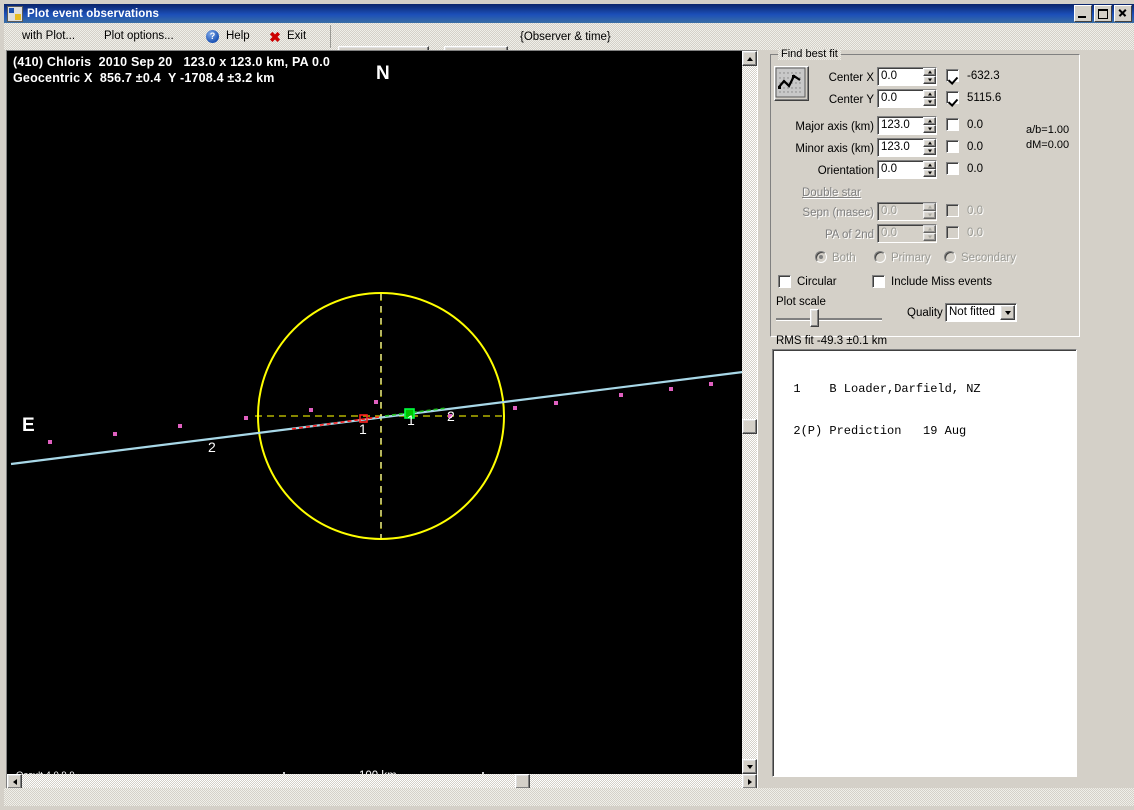 This screenshot has width=1134, height=810. Describe the element at coordinates (845, 171) in the screenshot. I see `orientation-label: Orientation` at that location.